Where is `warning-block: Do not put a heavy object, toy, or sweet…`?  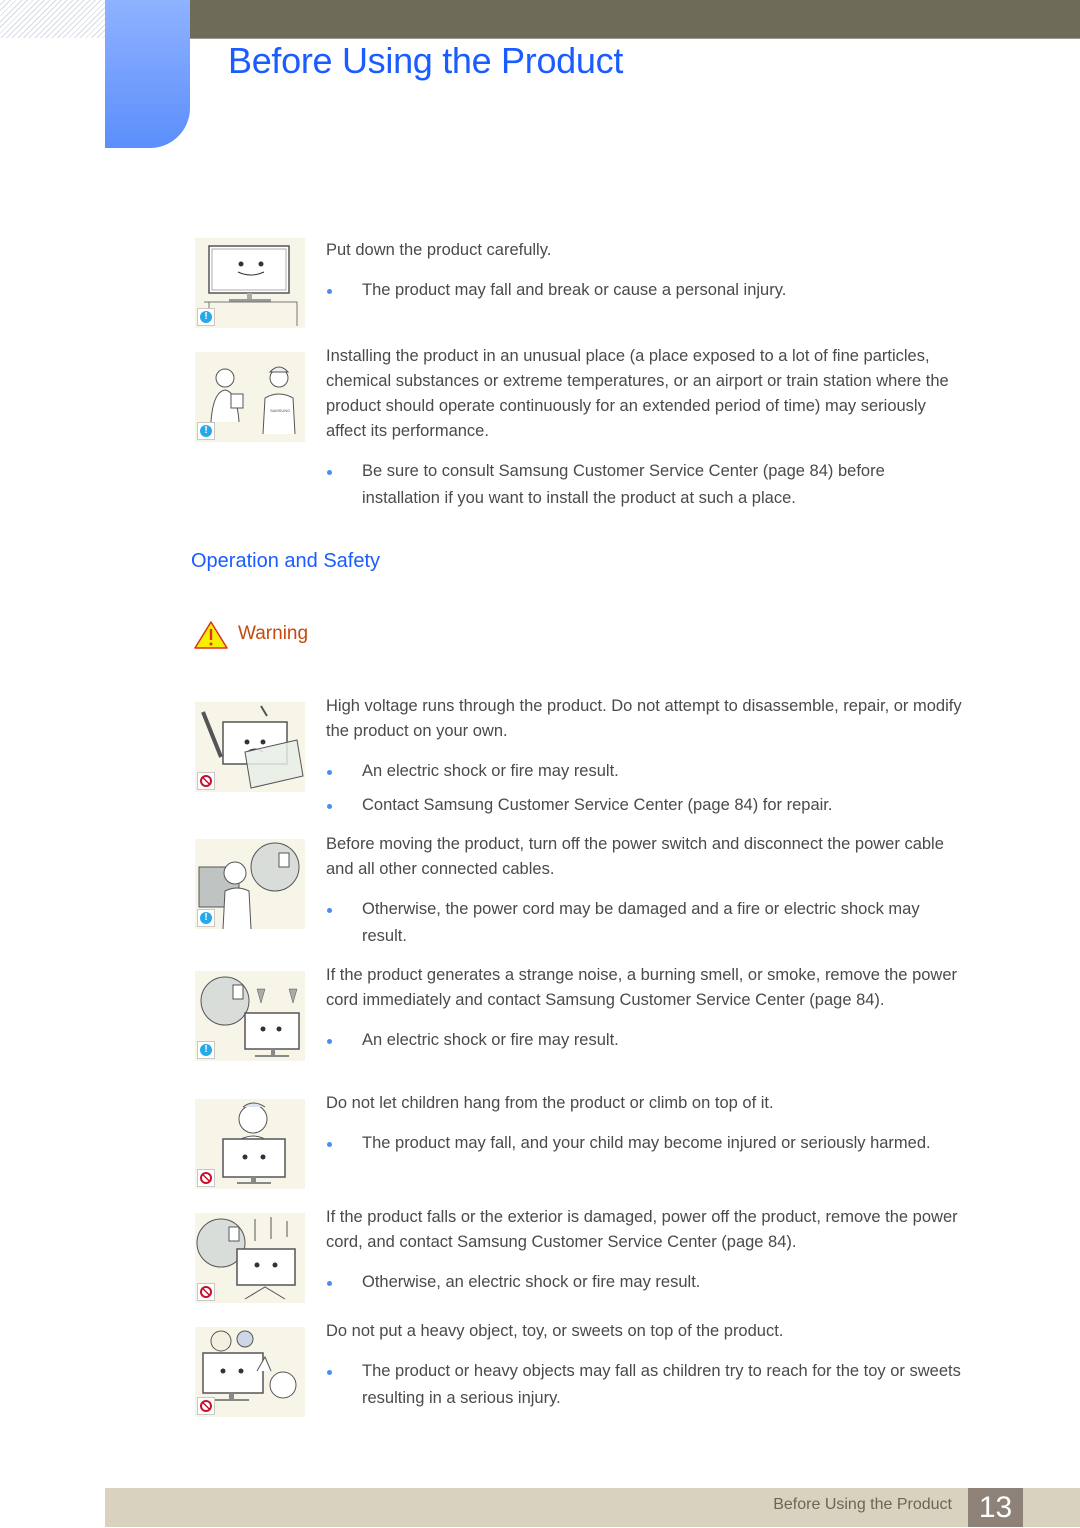 warning-block: Do not put a heavy object, toy, or sweet… is located at coordinates (580, 1374).